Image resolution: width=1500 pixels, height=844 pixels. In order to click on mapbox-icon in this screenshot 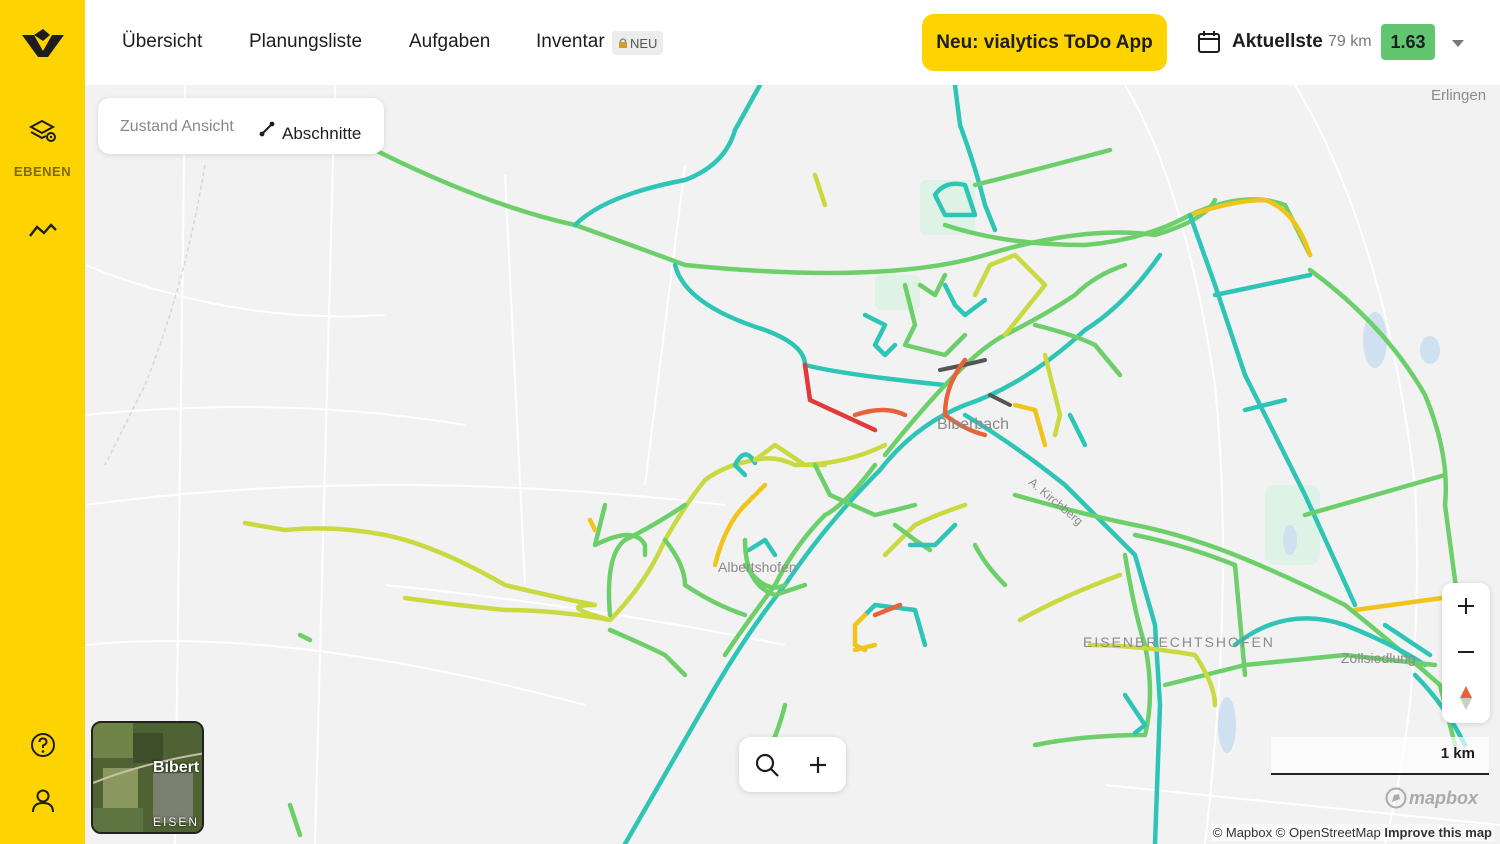, I will do `click(1396, 798)`.